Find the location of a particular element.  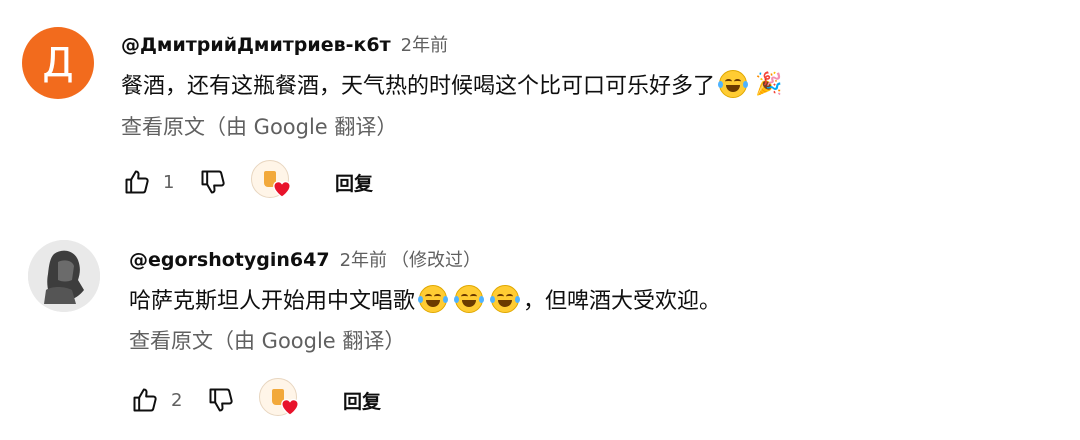

comment-actions: 1 回复 is located at coordinates (247, 182).